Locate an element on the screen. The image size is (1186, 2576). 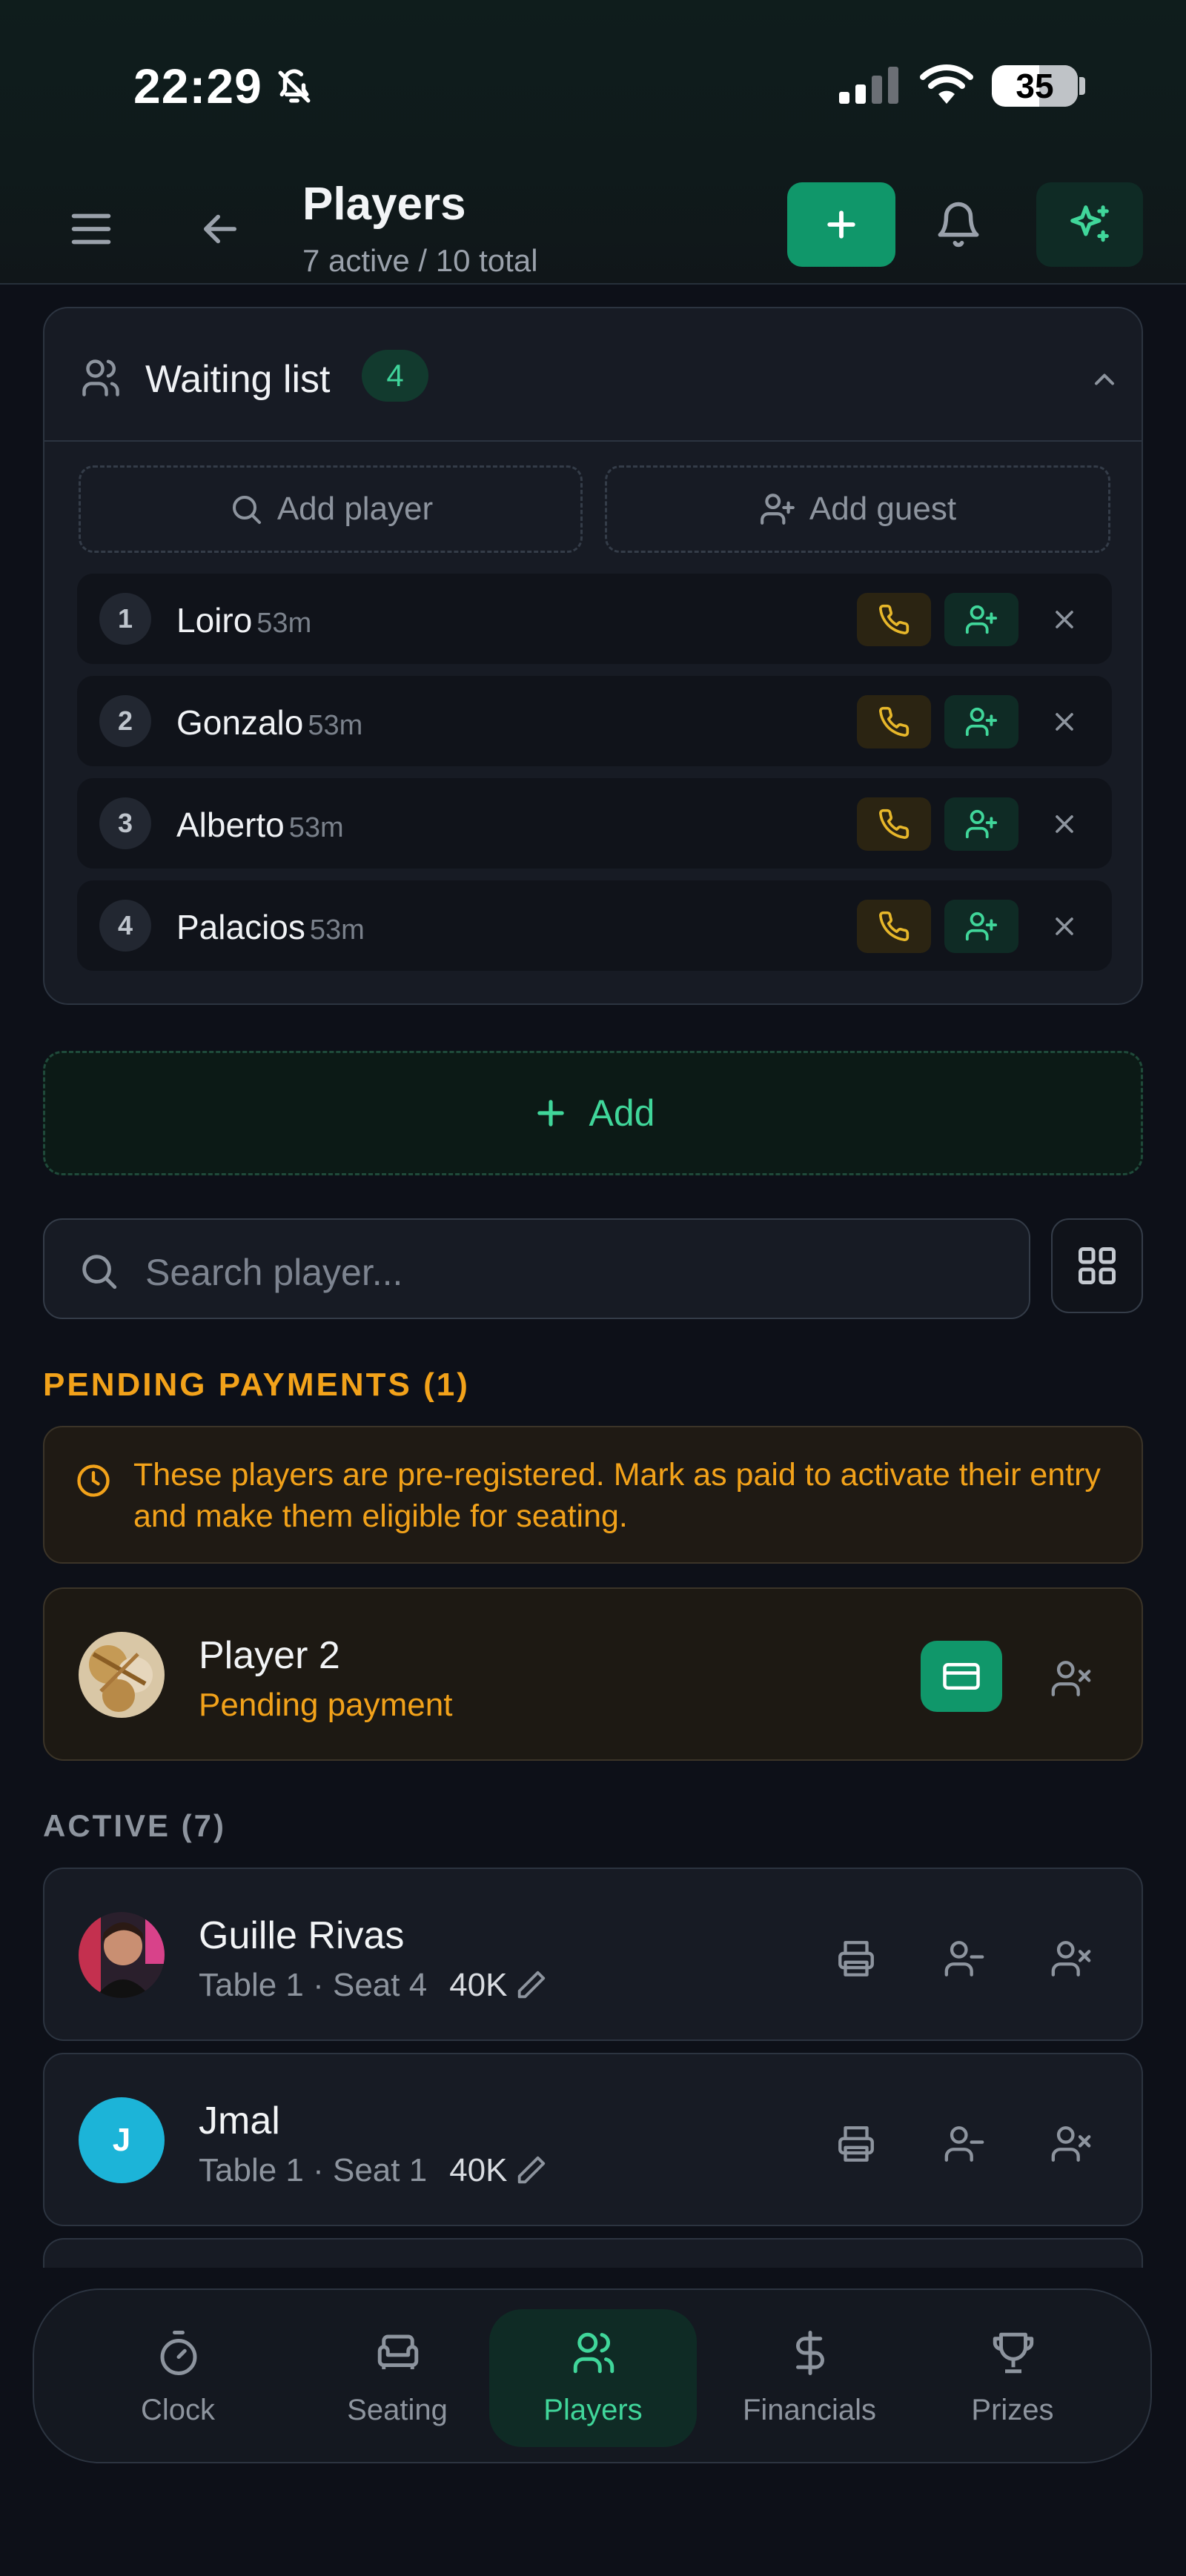
player-name: Gonzalo is located at coordinates (240, 722).